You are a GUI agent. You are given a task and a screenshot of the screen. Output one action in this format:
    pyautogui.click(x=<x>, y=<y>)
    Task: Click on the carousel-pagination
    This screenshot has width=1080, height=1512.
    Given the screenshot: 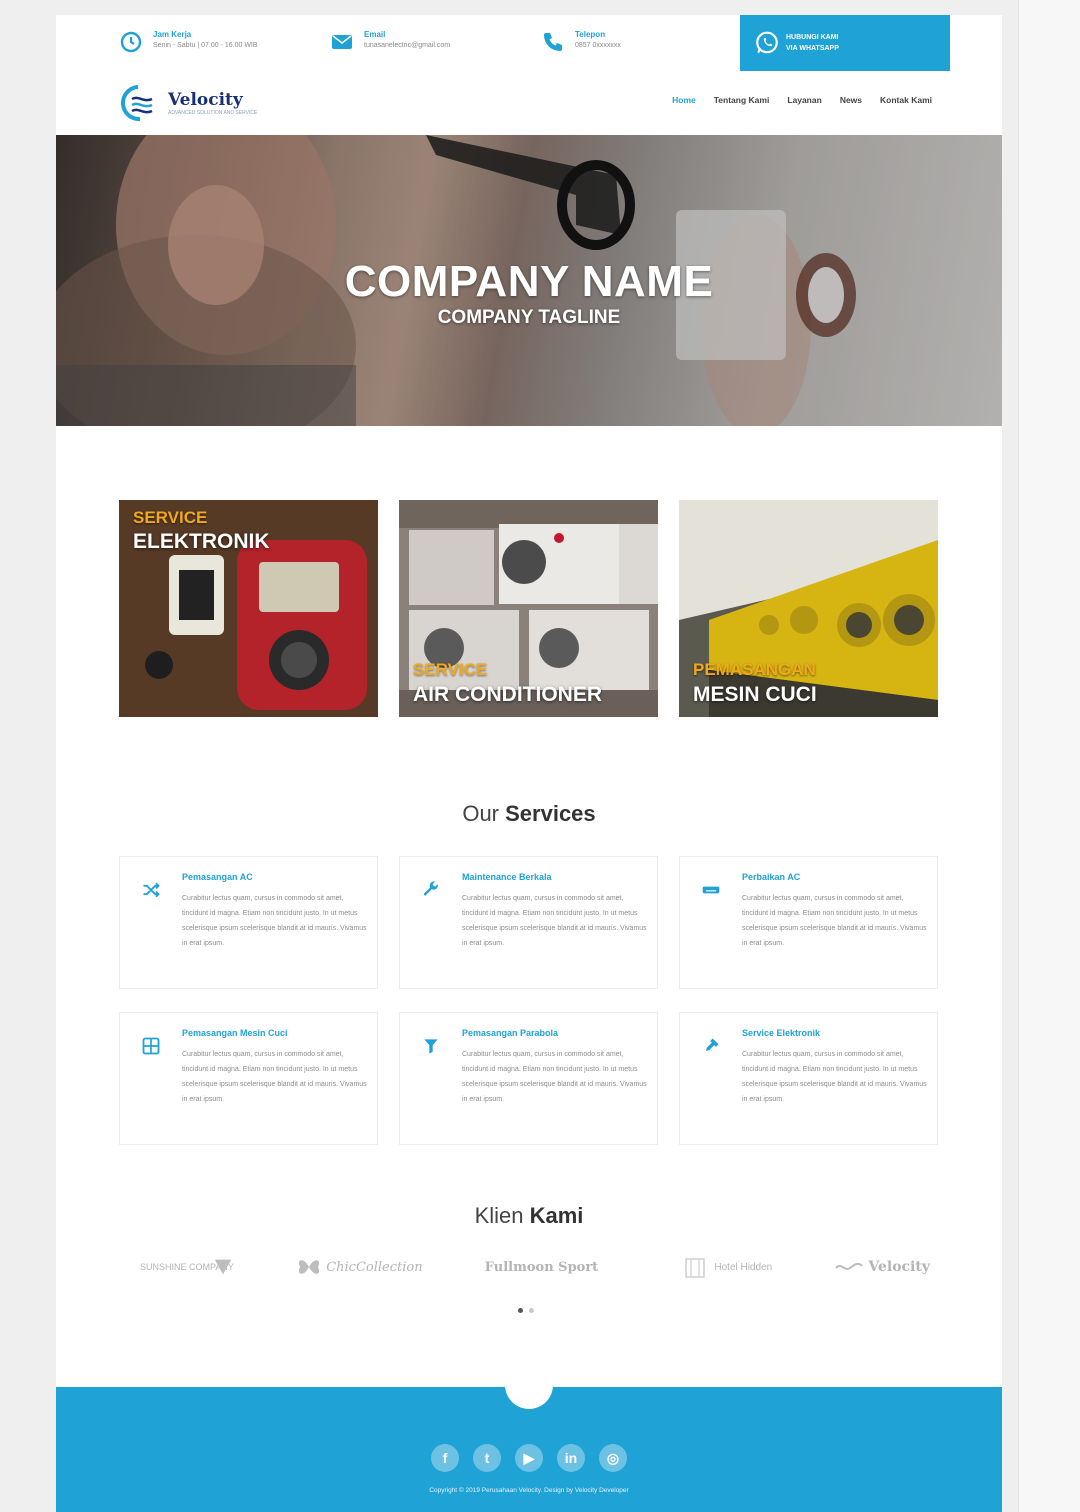 What is the action you would take?
    pyautogui.click(x=526, y=1310)
    